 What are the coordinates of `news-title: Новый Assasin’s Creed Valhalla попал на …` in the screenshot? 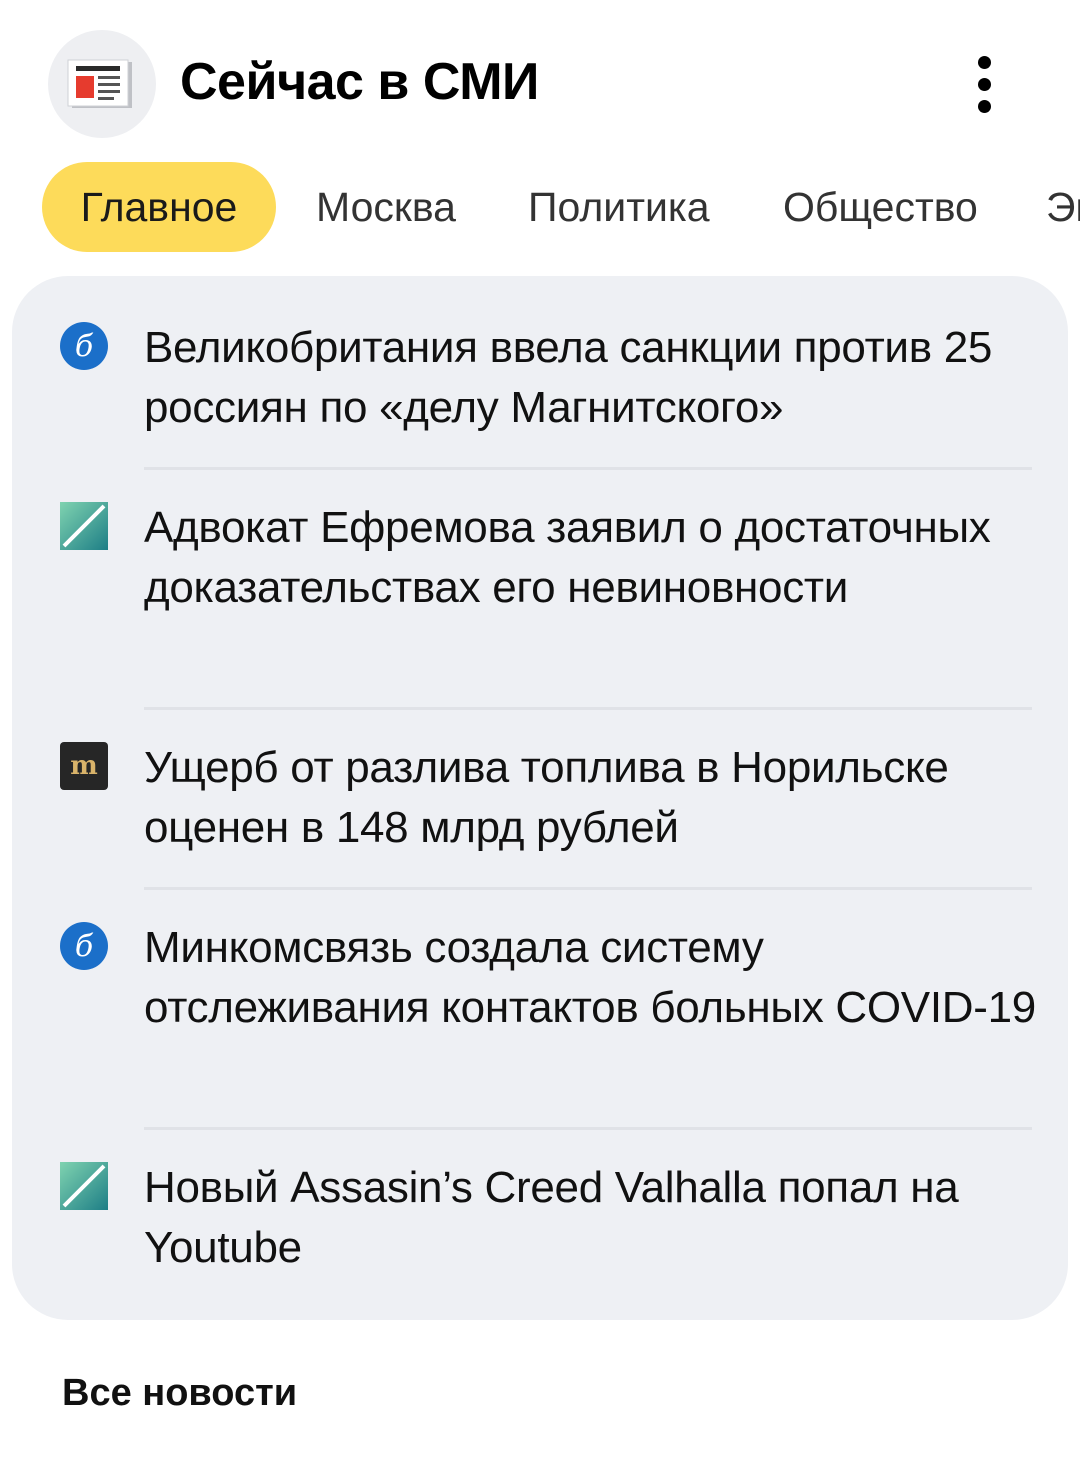 It's located at (551, 1217).